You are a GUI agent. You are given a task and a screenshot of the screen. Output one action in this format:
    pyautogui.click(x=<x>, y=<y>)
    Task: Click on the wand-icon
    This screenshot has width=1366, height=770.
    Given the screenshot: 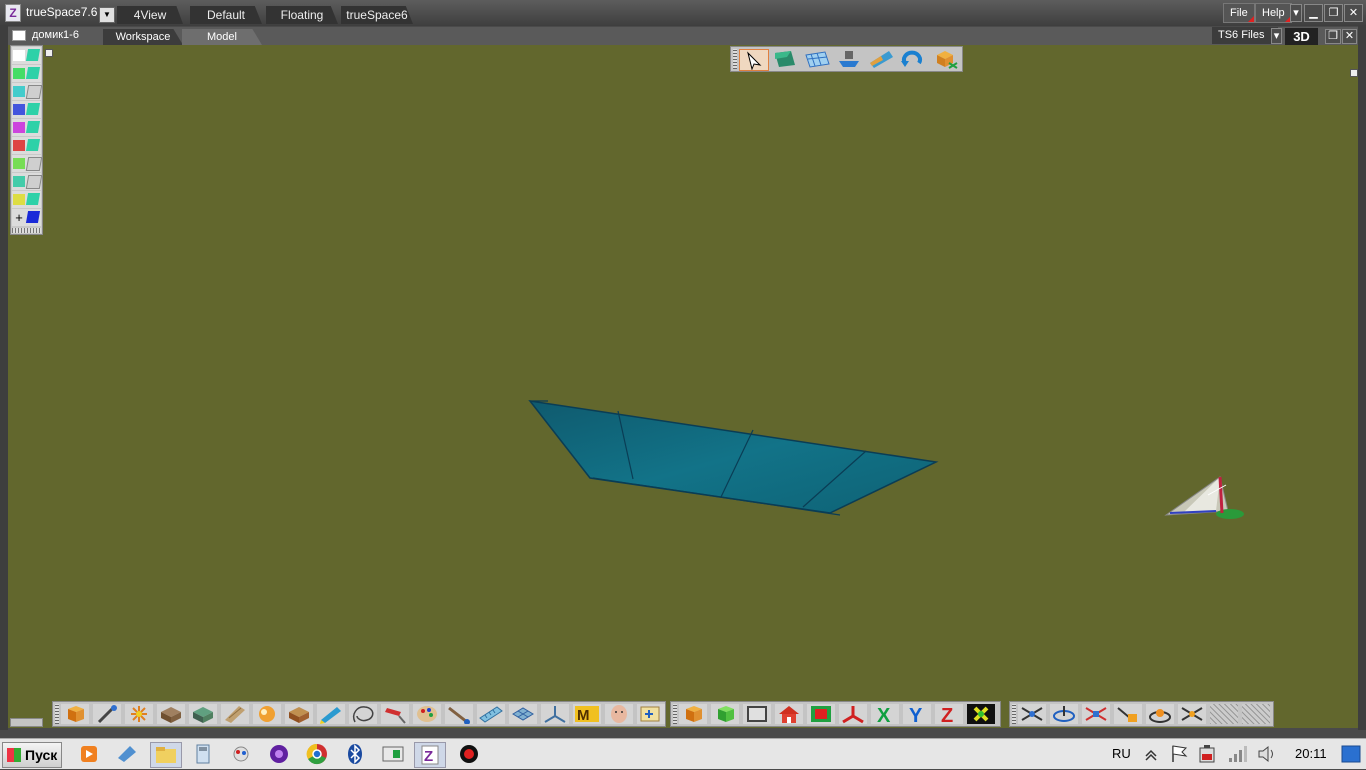 What is the action you would take?
    pyautogui.click(x=459, y=714)
    